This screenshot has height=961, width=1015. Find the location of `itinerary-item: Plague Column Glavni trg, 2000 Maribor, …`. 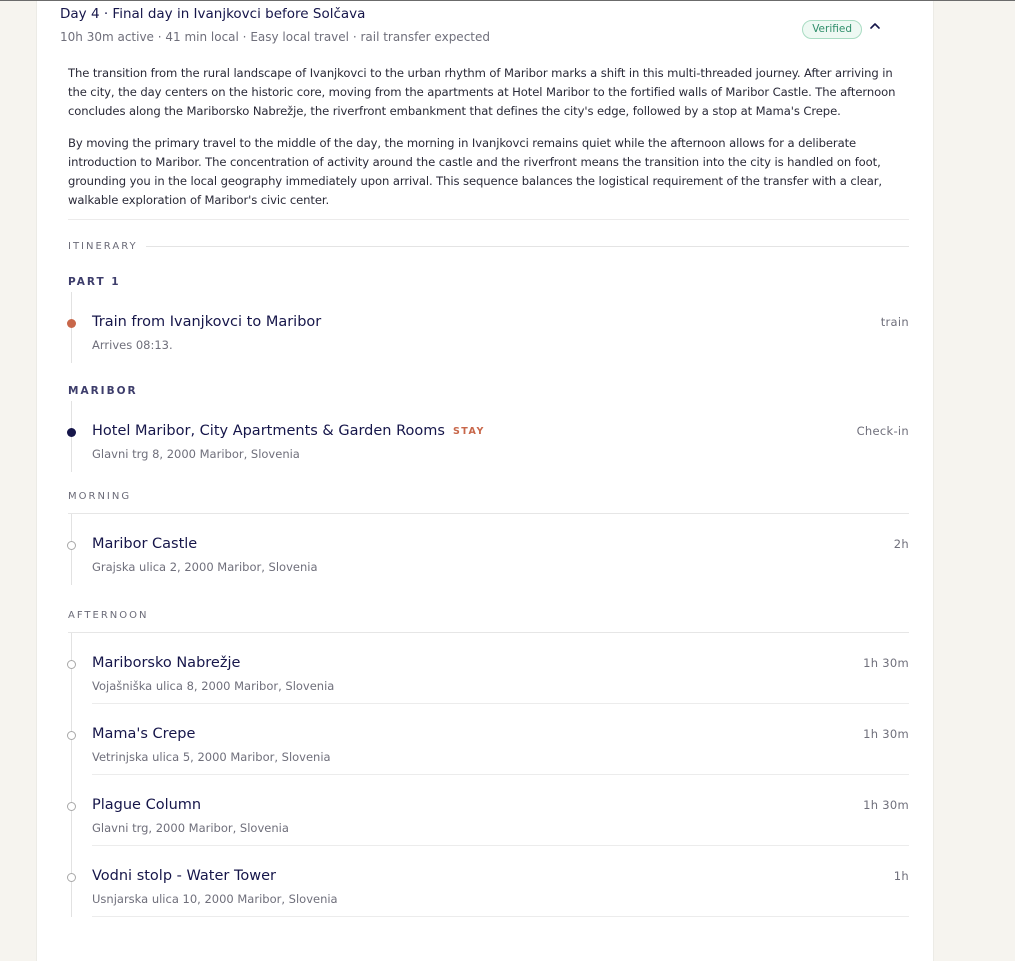

itinerary-item: Plague Column Glavni trg, 2000 Maribor, … is located at coordinates (488, 810).